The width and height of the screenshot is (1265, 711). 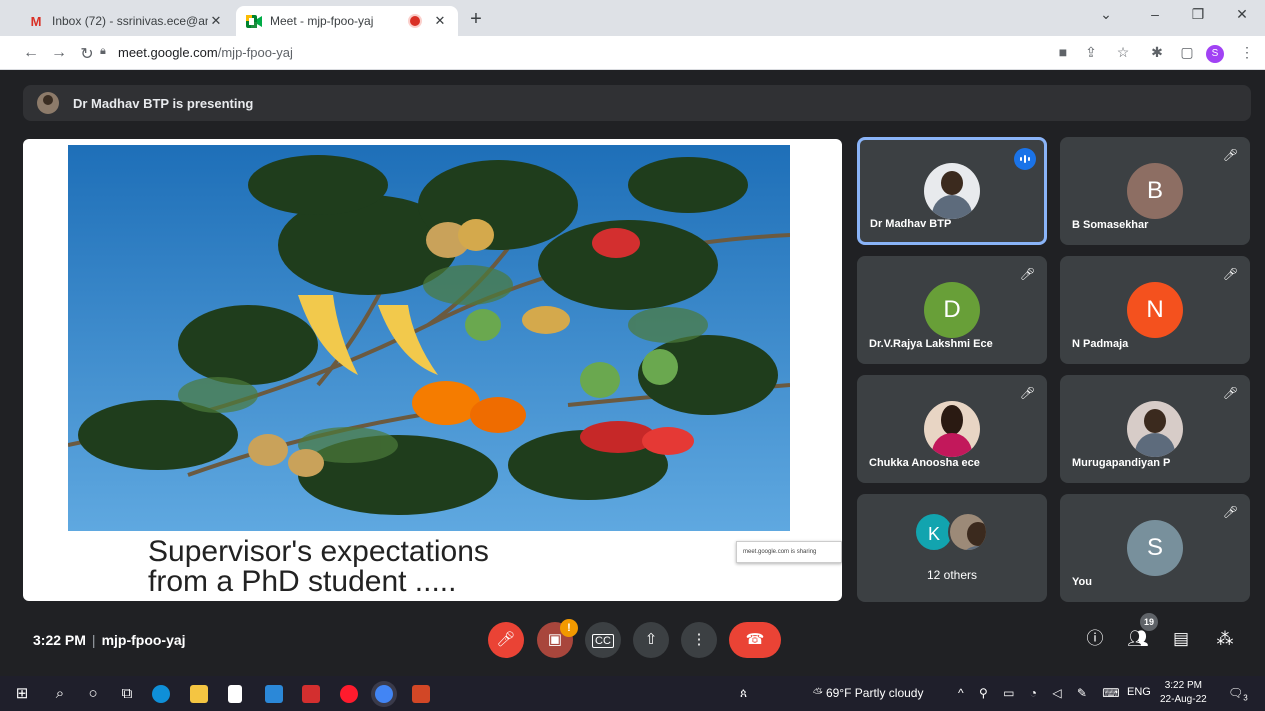 I want to click on search-icon: ⌕, so click(x=60, y=694).